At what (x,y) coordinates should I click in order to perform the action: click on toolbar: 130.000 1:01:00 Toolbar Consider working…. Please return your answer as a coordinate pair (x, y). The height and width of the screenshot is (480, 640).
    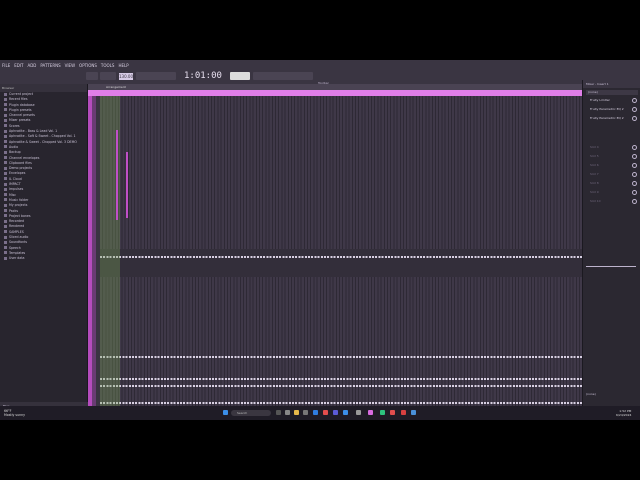
    Looking at the image, I should click on (320, 81).